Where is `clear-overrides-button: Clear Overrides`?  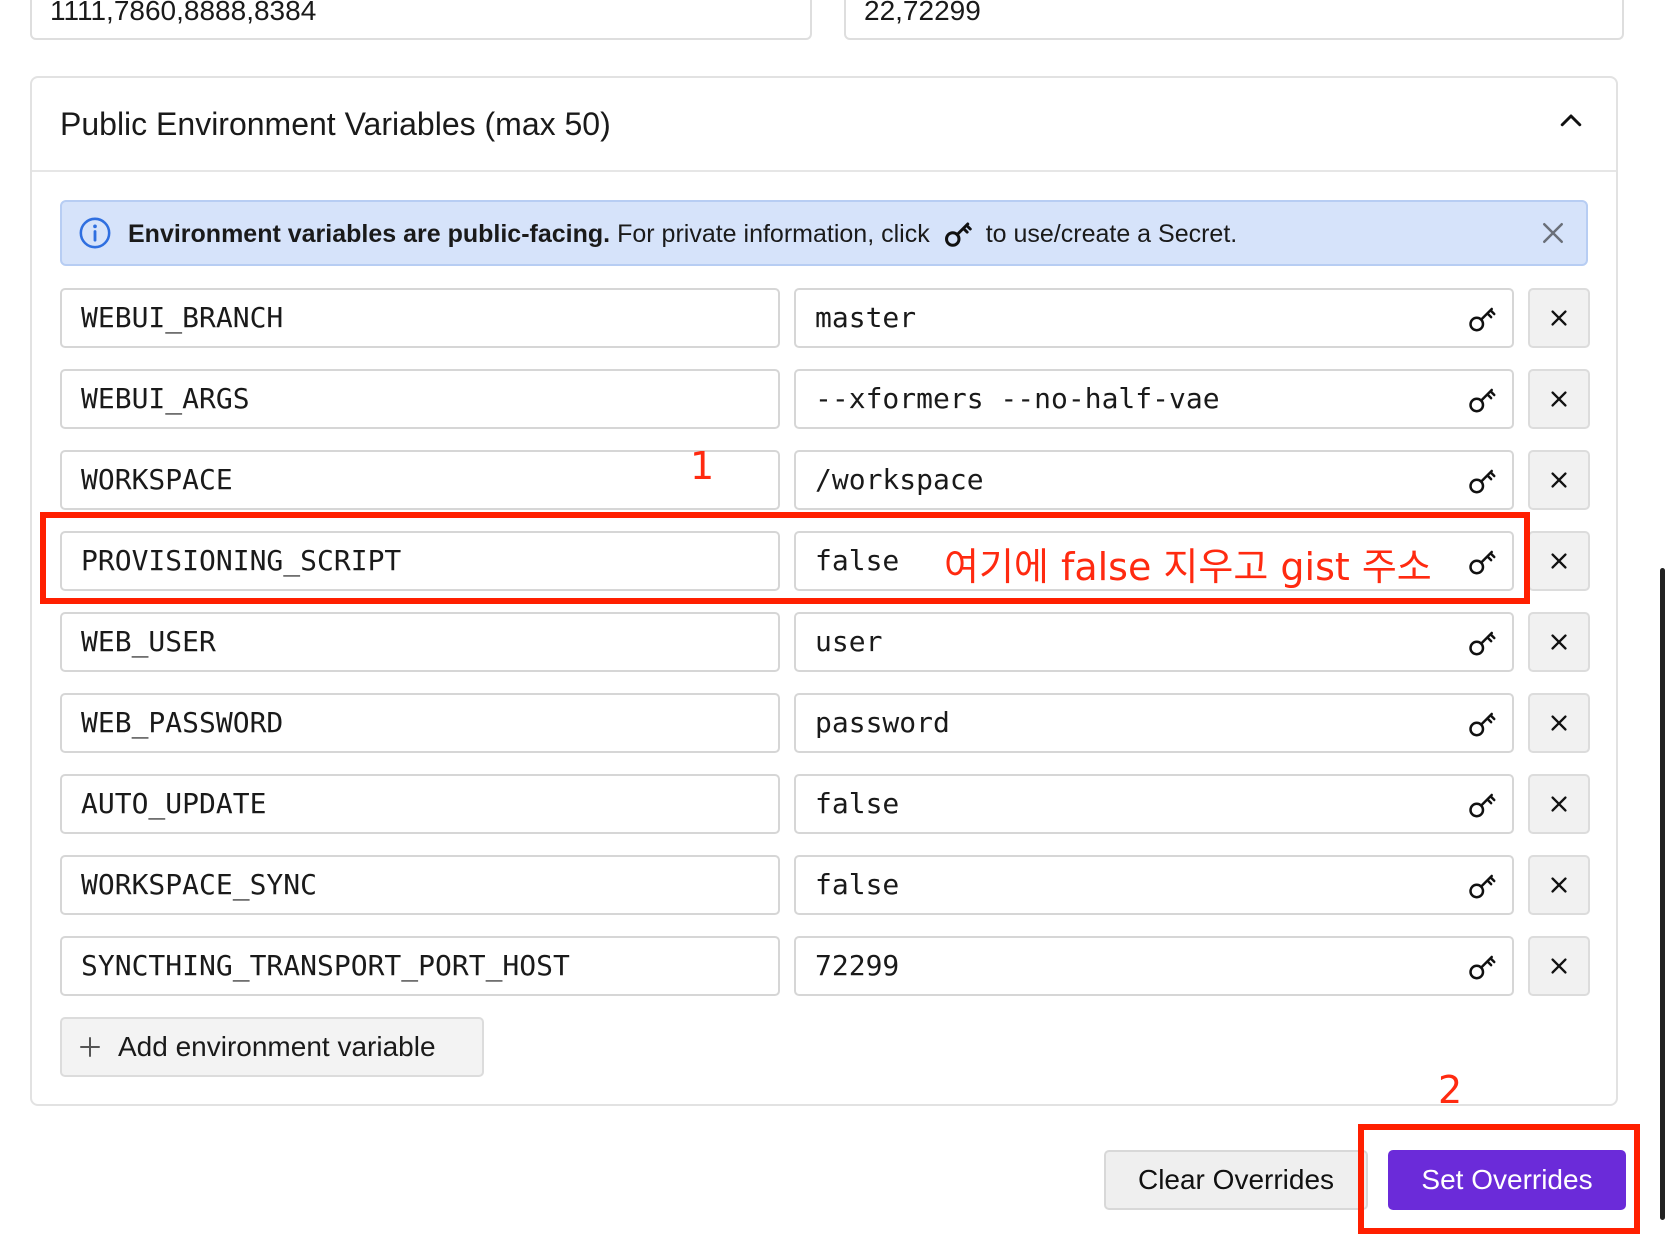 clear-overrides-button: Clear Overrides is located at coordinates (1236, 1180).